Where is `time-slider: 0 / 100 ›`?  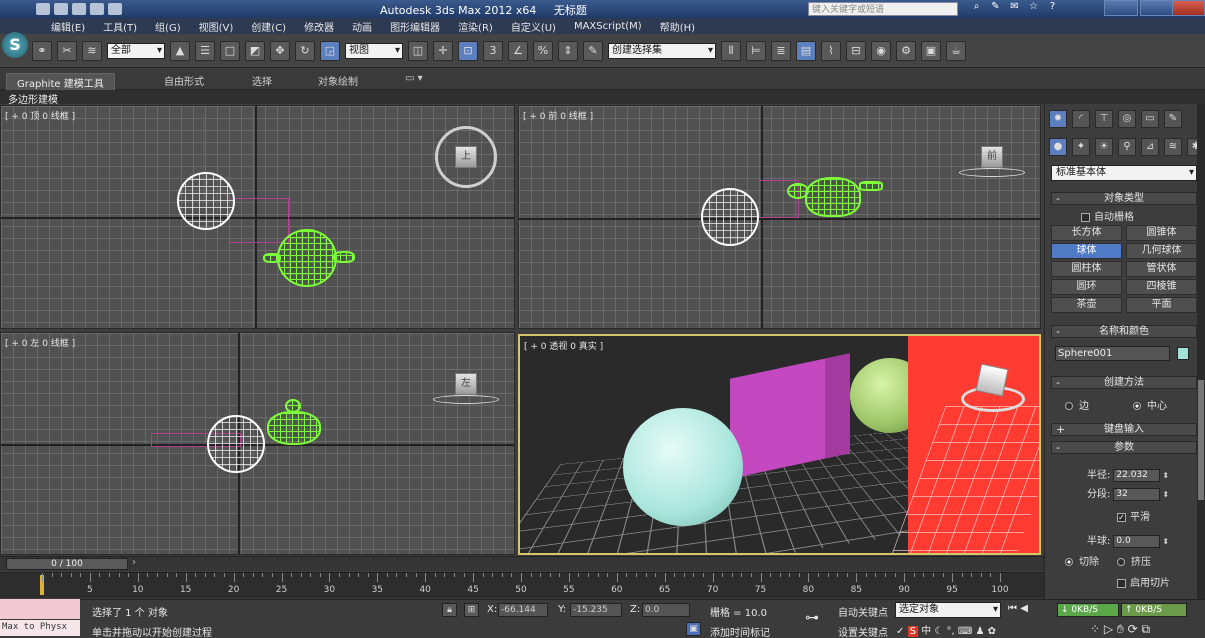
time-slider: 0 / 100 › is located at coordinates (522, 563).